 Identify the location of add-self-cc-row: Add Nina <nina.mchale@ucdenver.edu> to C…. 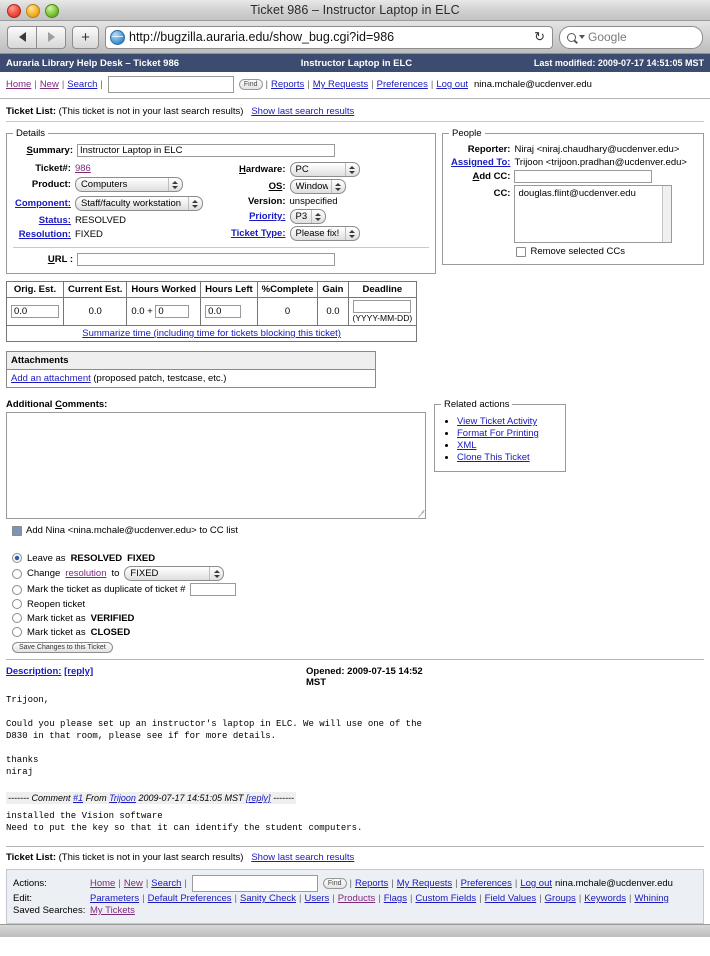
(358, 530).